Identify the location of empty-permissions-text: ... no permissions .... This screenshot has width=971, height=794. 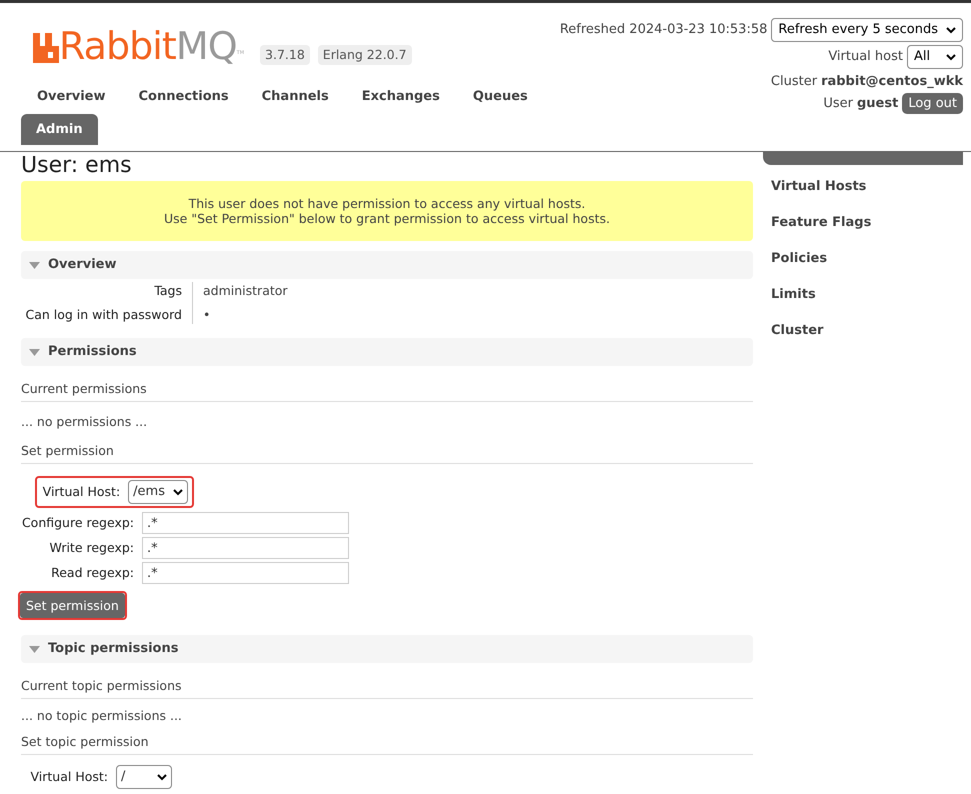
(84, 422).